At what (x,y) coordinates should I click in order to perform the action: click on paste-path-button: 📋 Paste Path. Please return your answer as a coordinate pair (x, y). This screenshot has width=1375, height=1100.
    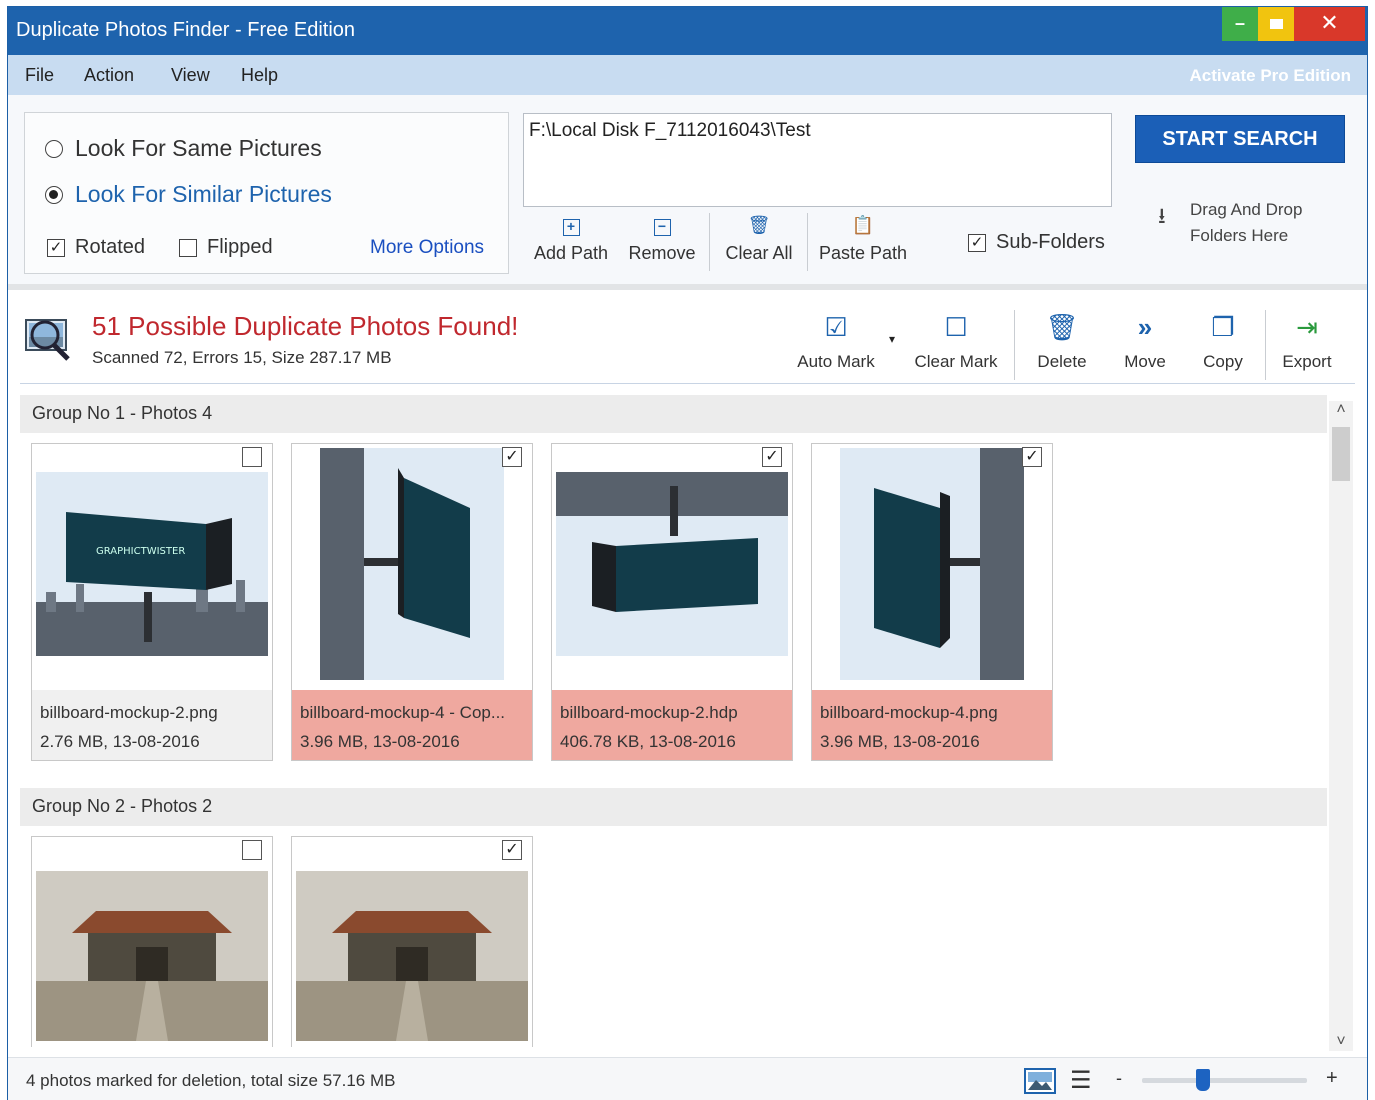
    Looking at the image, I should click on (863, 239).